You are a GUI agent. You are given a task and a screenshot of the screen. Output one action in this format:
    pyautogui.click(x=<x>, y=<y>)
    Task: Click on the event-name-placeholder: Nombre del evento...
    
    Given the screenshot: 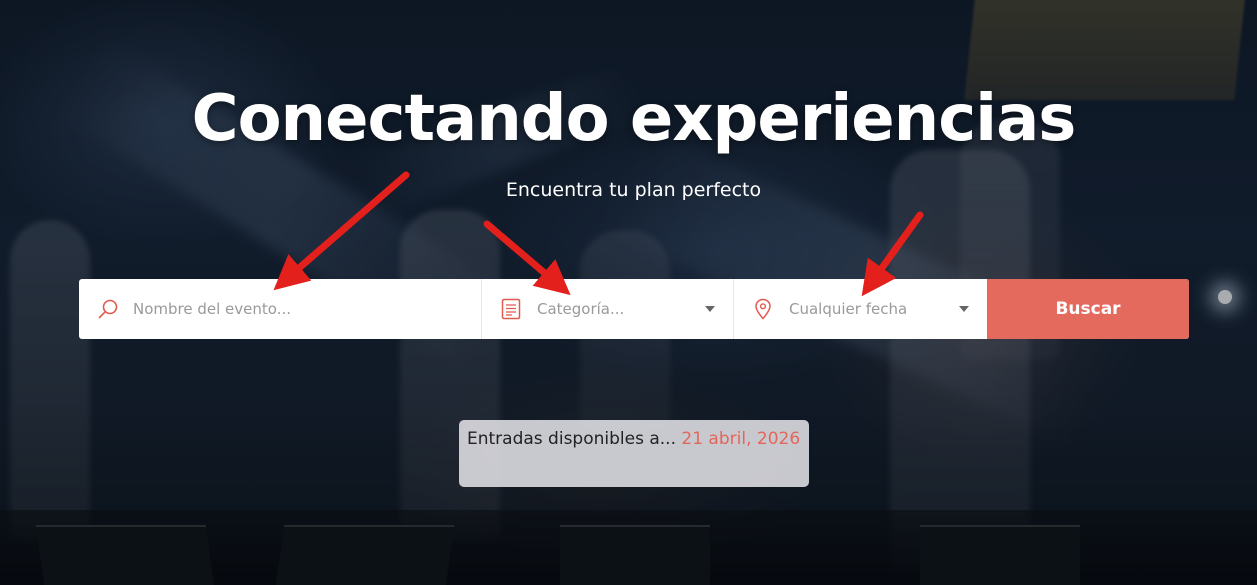 What is the action you would take?
    pyautogui.click(x=212, y=309)
    